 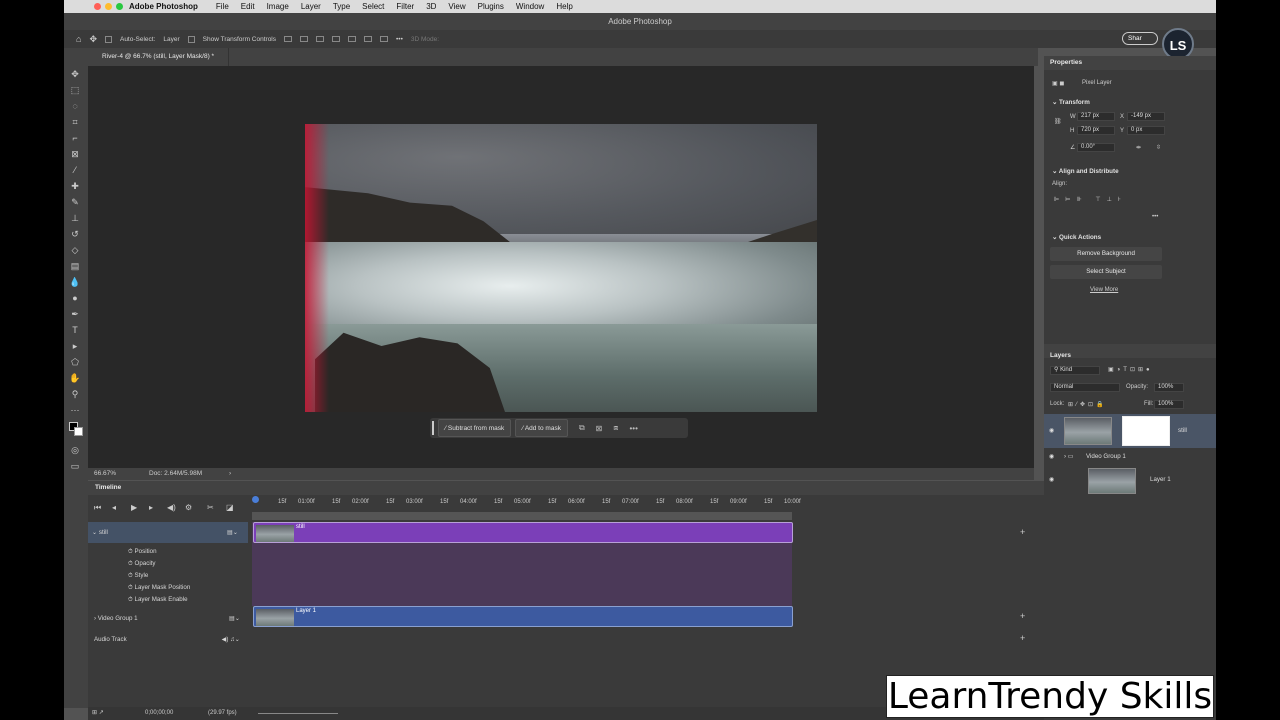 What do you see at coordinates (75, 138) in the screenshot?
I see `crop-icon: ⌐` at bounding box center [75, 138].